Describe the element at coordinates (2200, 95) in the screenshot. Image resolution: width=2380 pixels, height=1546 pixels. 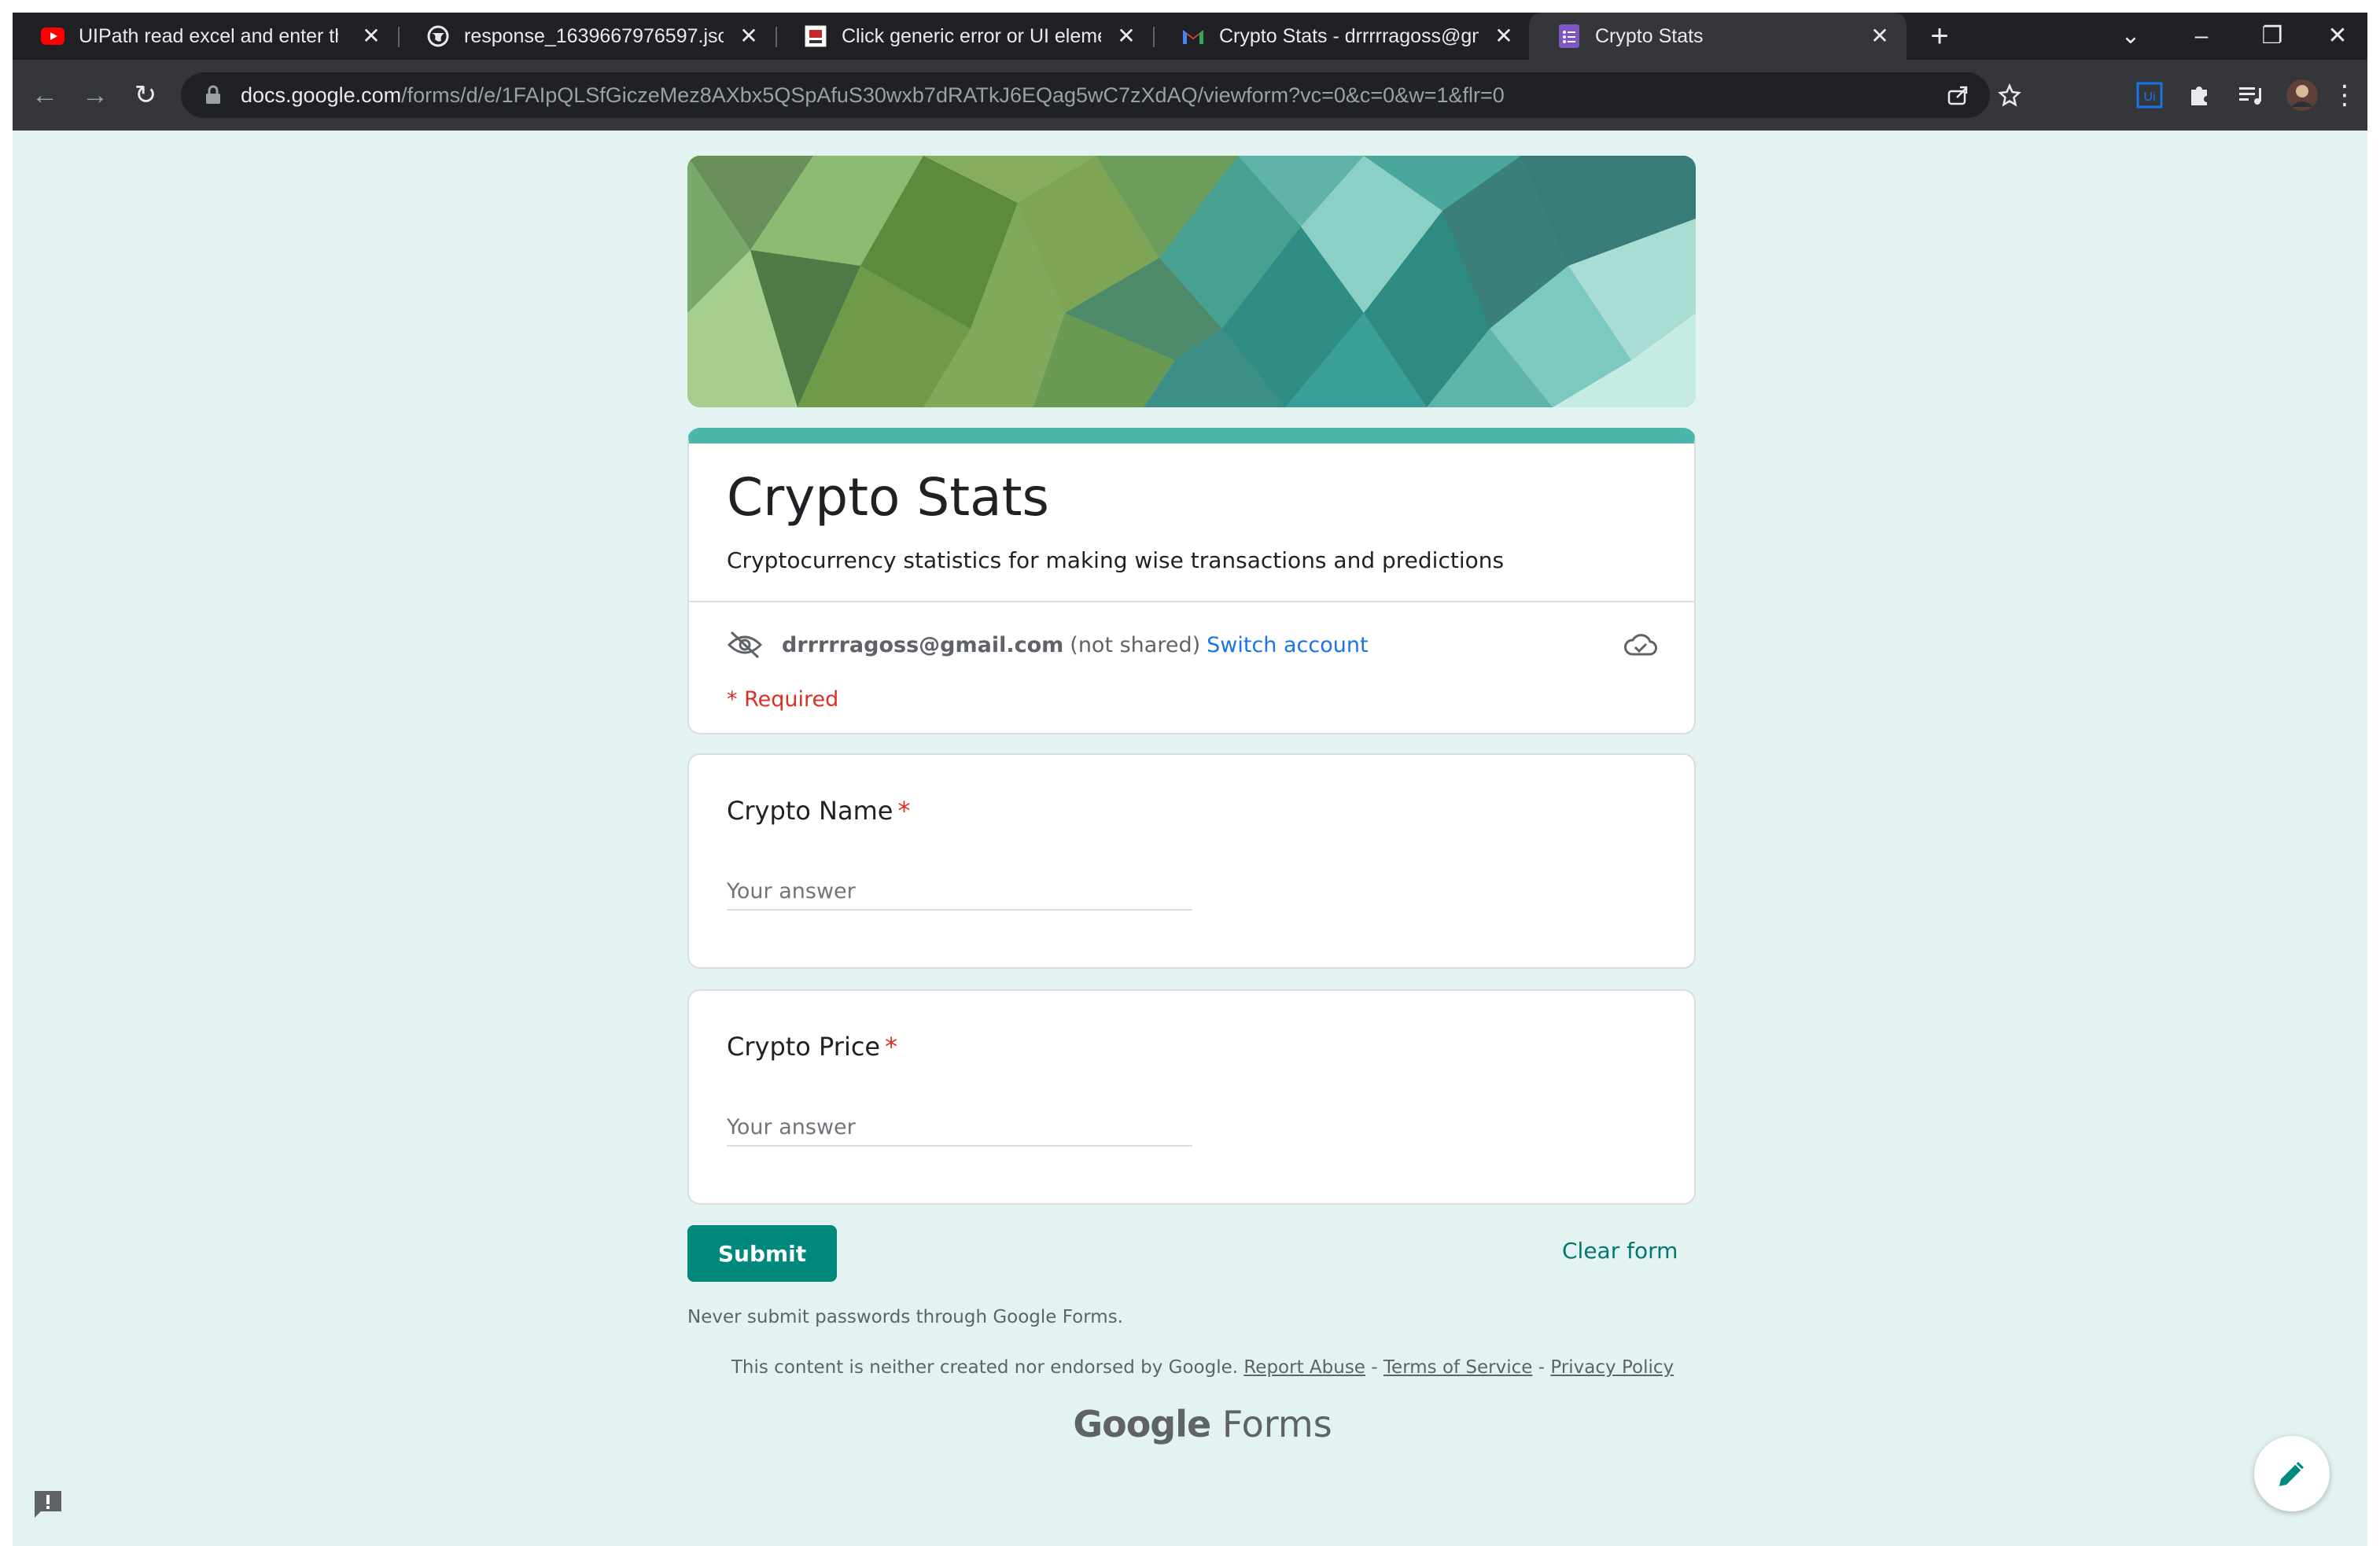
I see `extensions-puzzle-icon` at that location.